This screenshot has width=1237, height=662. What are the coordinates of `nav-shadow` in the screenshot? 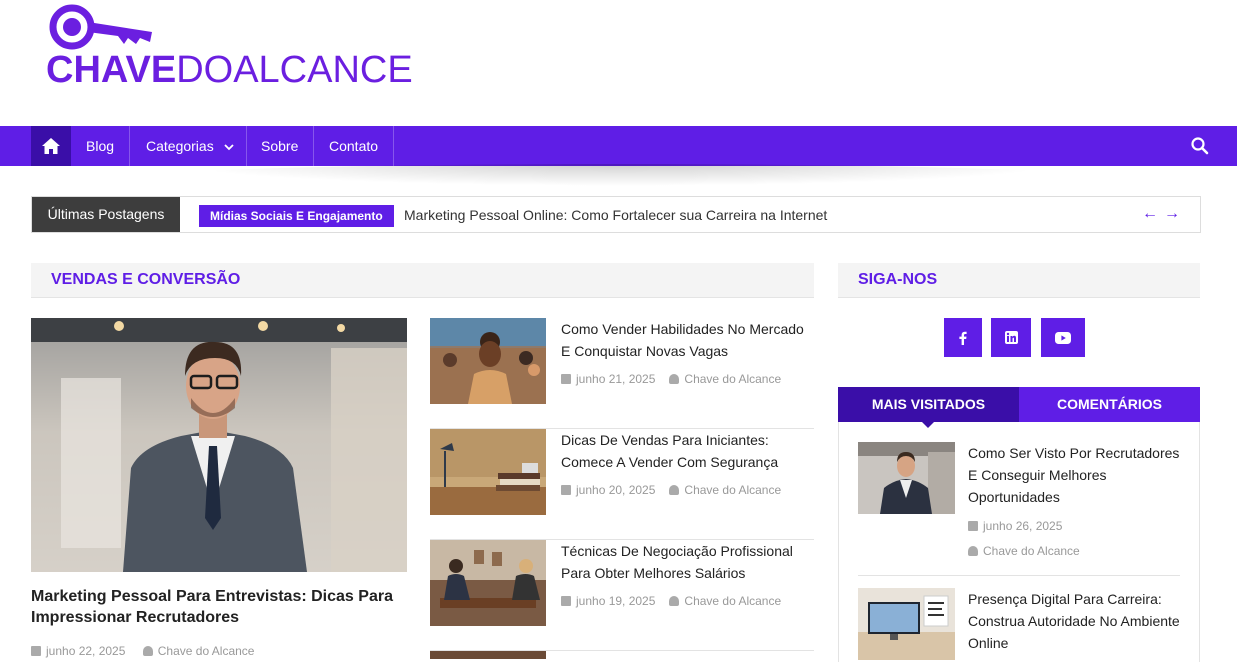 It's located at (620, 175).